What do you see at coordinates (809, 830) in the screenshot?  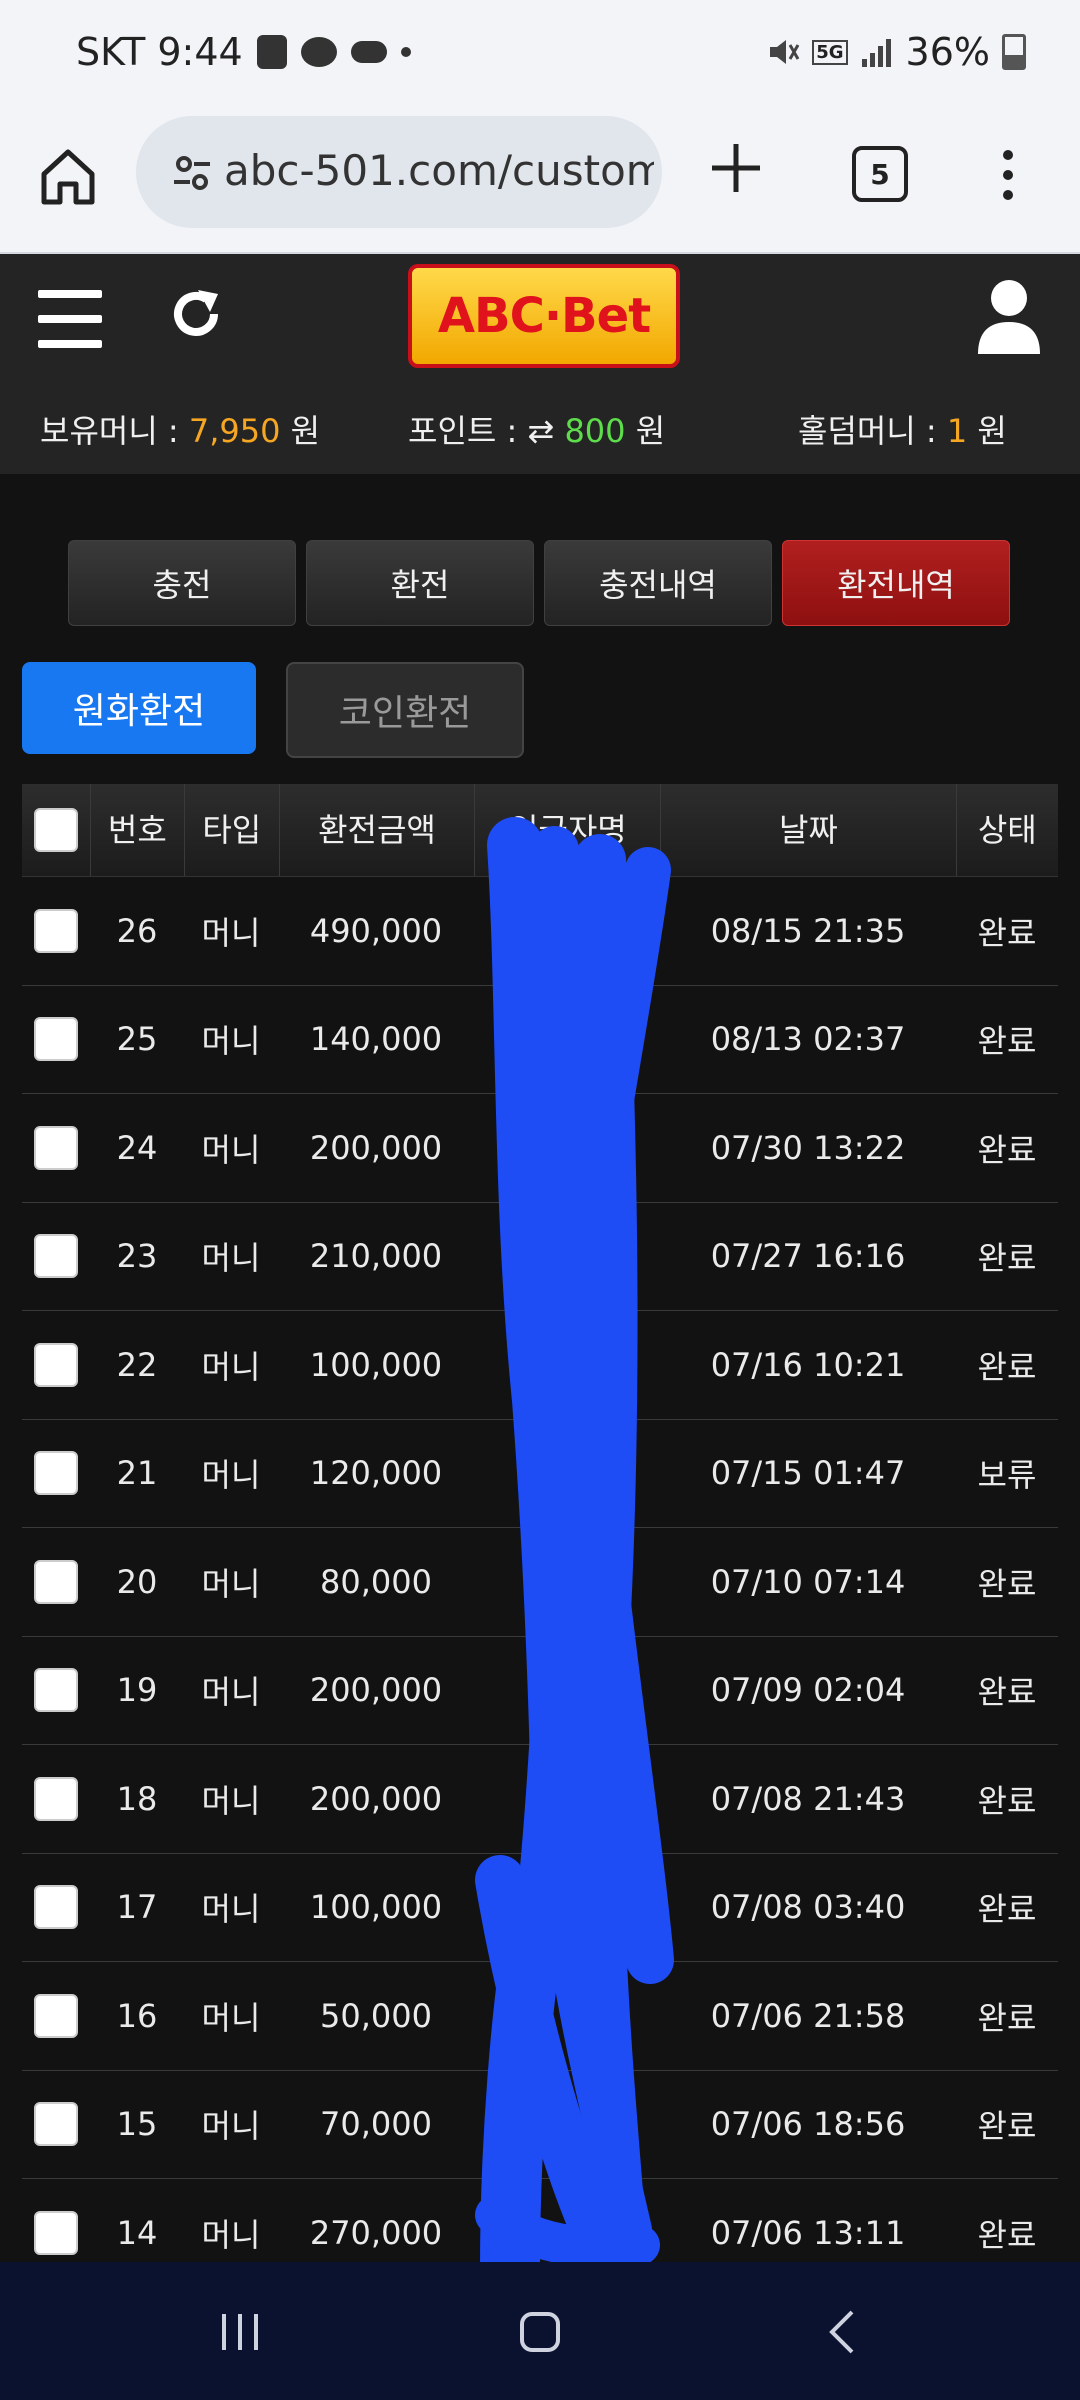 I see `header-date: 날짜` at bounding box center [809, 830].